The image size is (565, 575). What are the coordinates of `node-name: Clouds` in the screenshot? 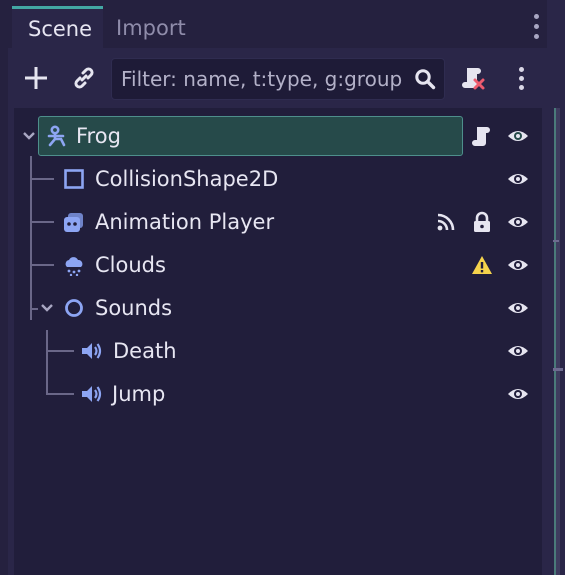 It's located at (130, 265).